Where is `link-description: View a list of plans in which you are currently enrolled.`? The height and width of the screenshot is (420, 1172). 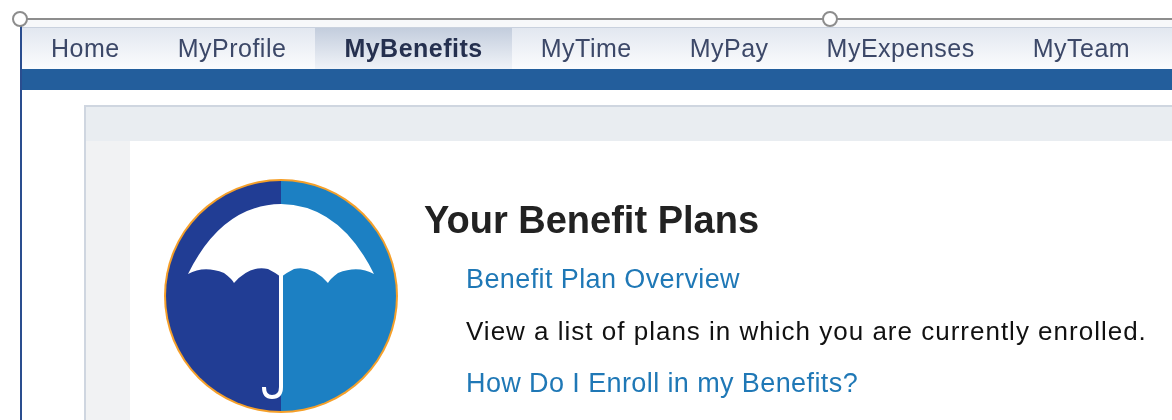
link-description: View a list of plans in which you are currently enrolled. is located at coordinates (806, 331).